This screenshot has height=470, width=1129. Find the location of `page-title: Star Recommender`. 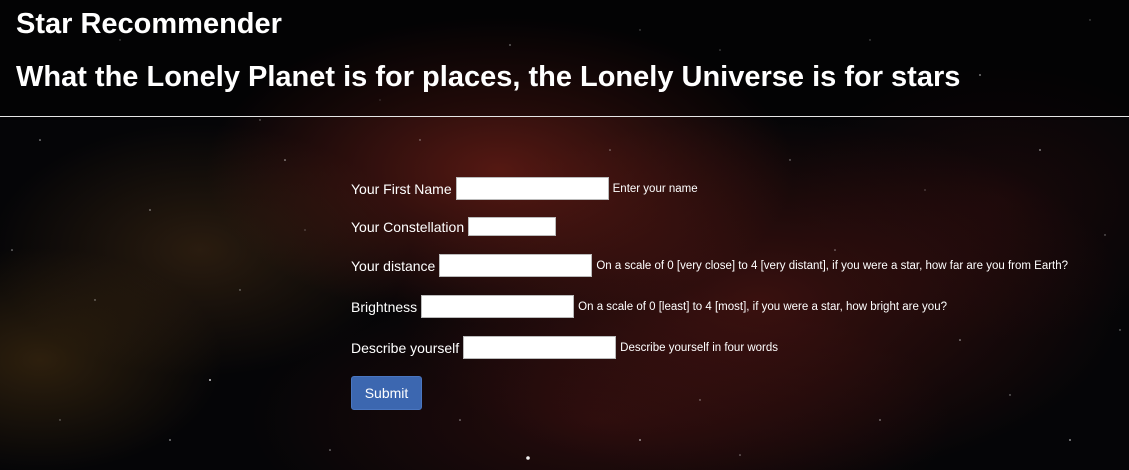

page-title: Star Recommender is located at coordinates (149, 24).